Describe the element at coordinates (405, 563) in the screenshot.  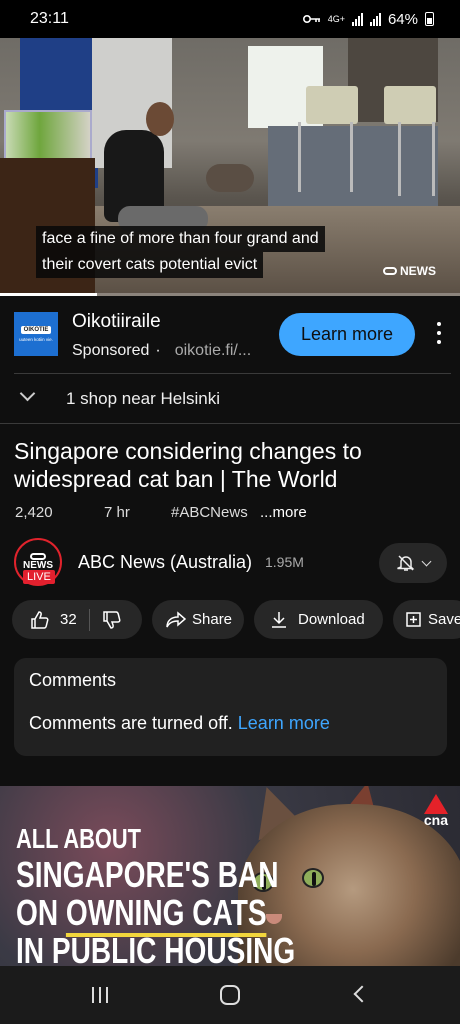
I see `bell-off-icon` at that location.